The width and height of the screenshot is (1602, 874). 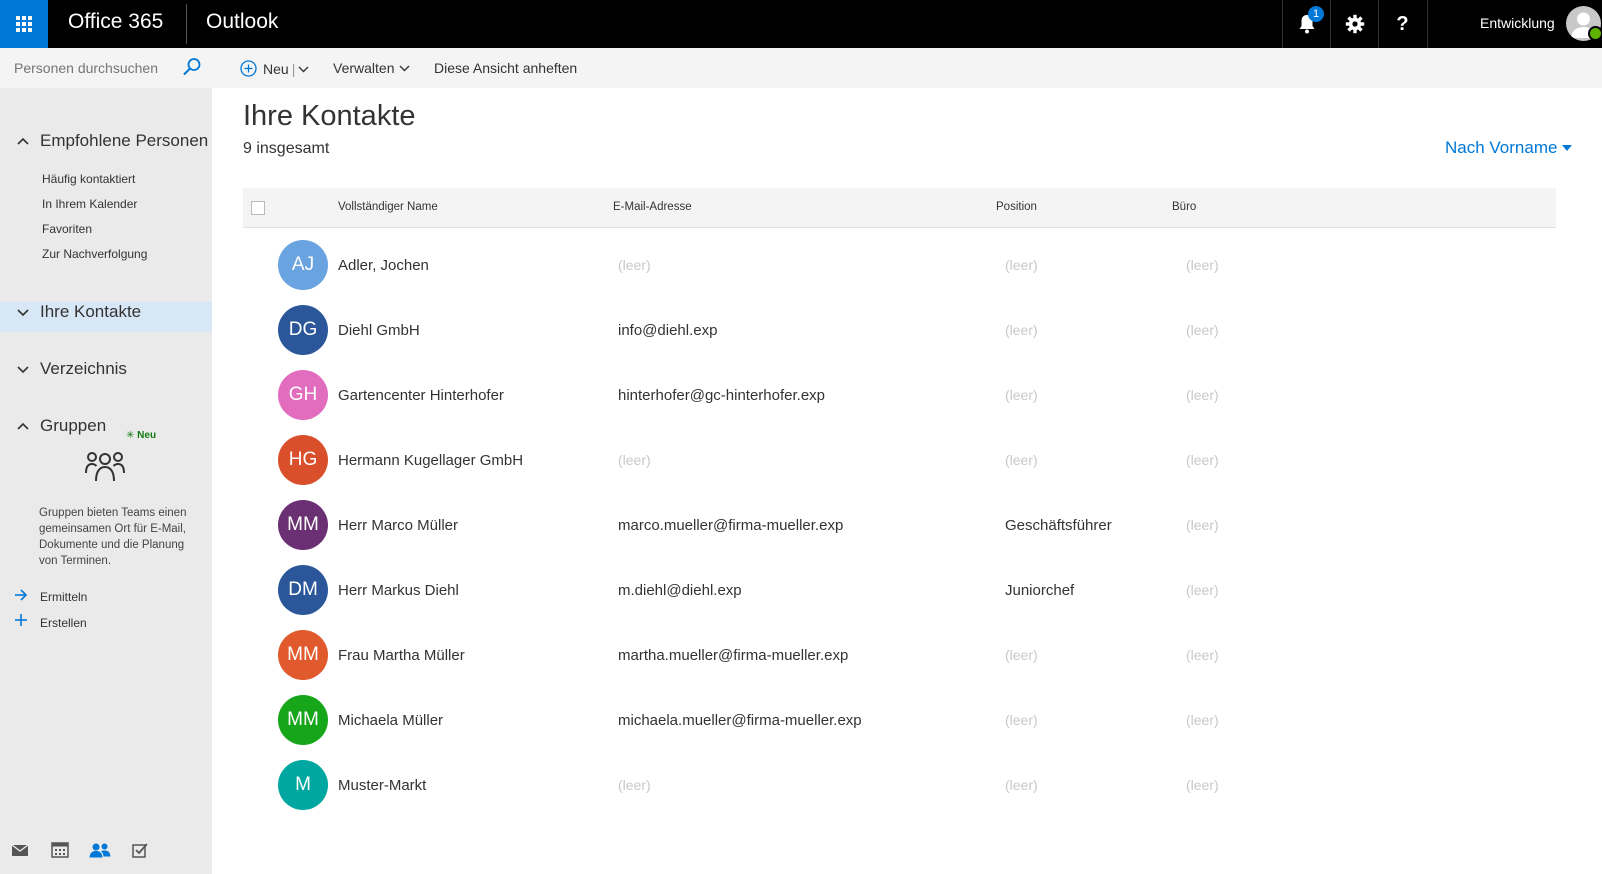 What do you see at coordinates (383, 265) in the screenshot?
I see `name-cell: Adler, Jochen` at bounding box center [383, 265].